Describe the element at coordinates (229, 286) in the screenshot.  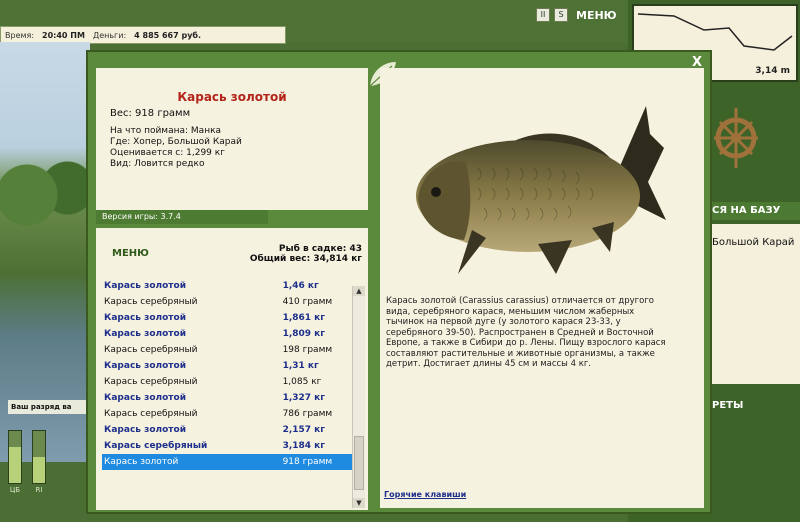
I see `catch-row: Карась золотой 1,46 кг` at that location.